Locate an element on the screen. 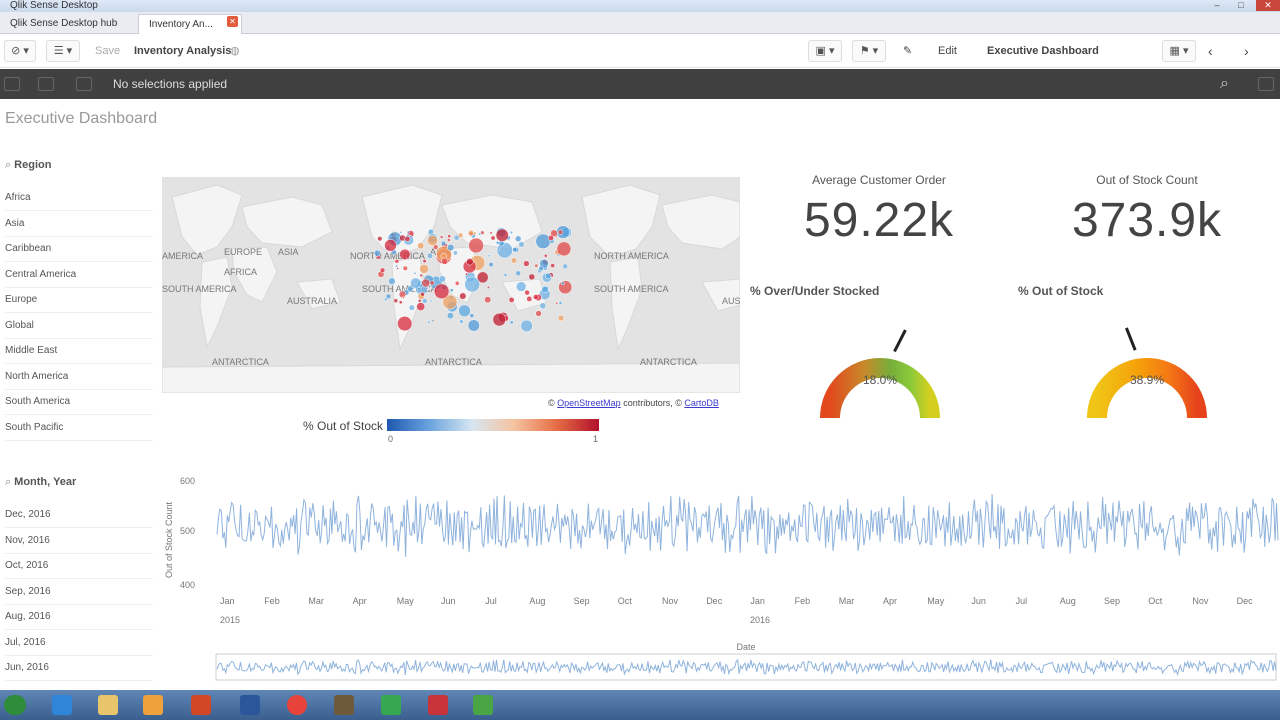 The width and height of the screenshot is (1280, 720). region-filter-item: Caribbean is located at coordinates (79, 249).